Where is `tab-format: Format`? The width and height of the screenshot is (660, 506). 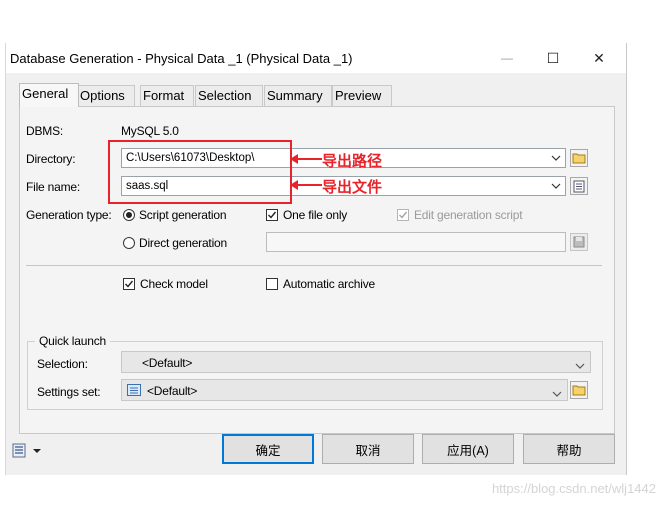 tab-format: Format is located at coordinates (167, 95).